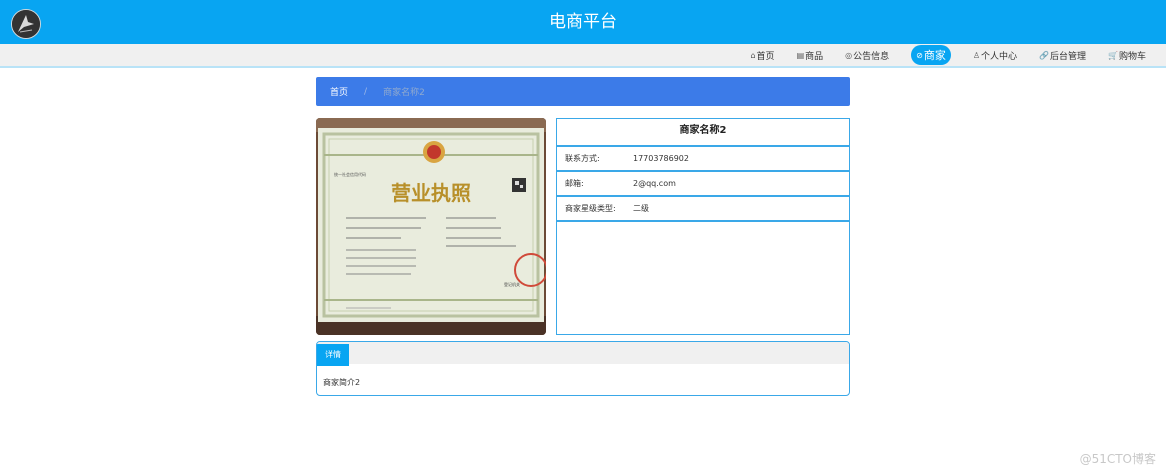 This screenshot has width=1166, height=474. Describe the element at coordinates (919, 55) in the screenshot. I see `nav-merchants-icon: ⊘` at that location.